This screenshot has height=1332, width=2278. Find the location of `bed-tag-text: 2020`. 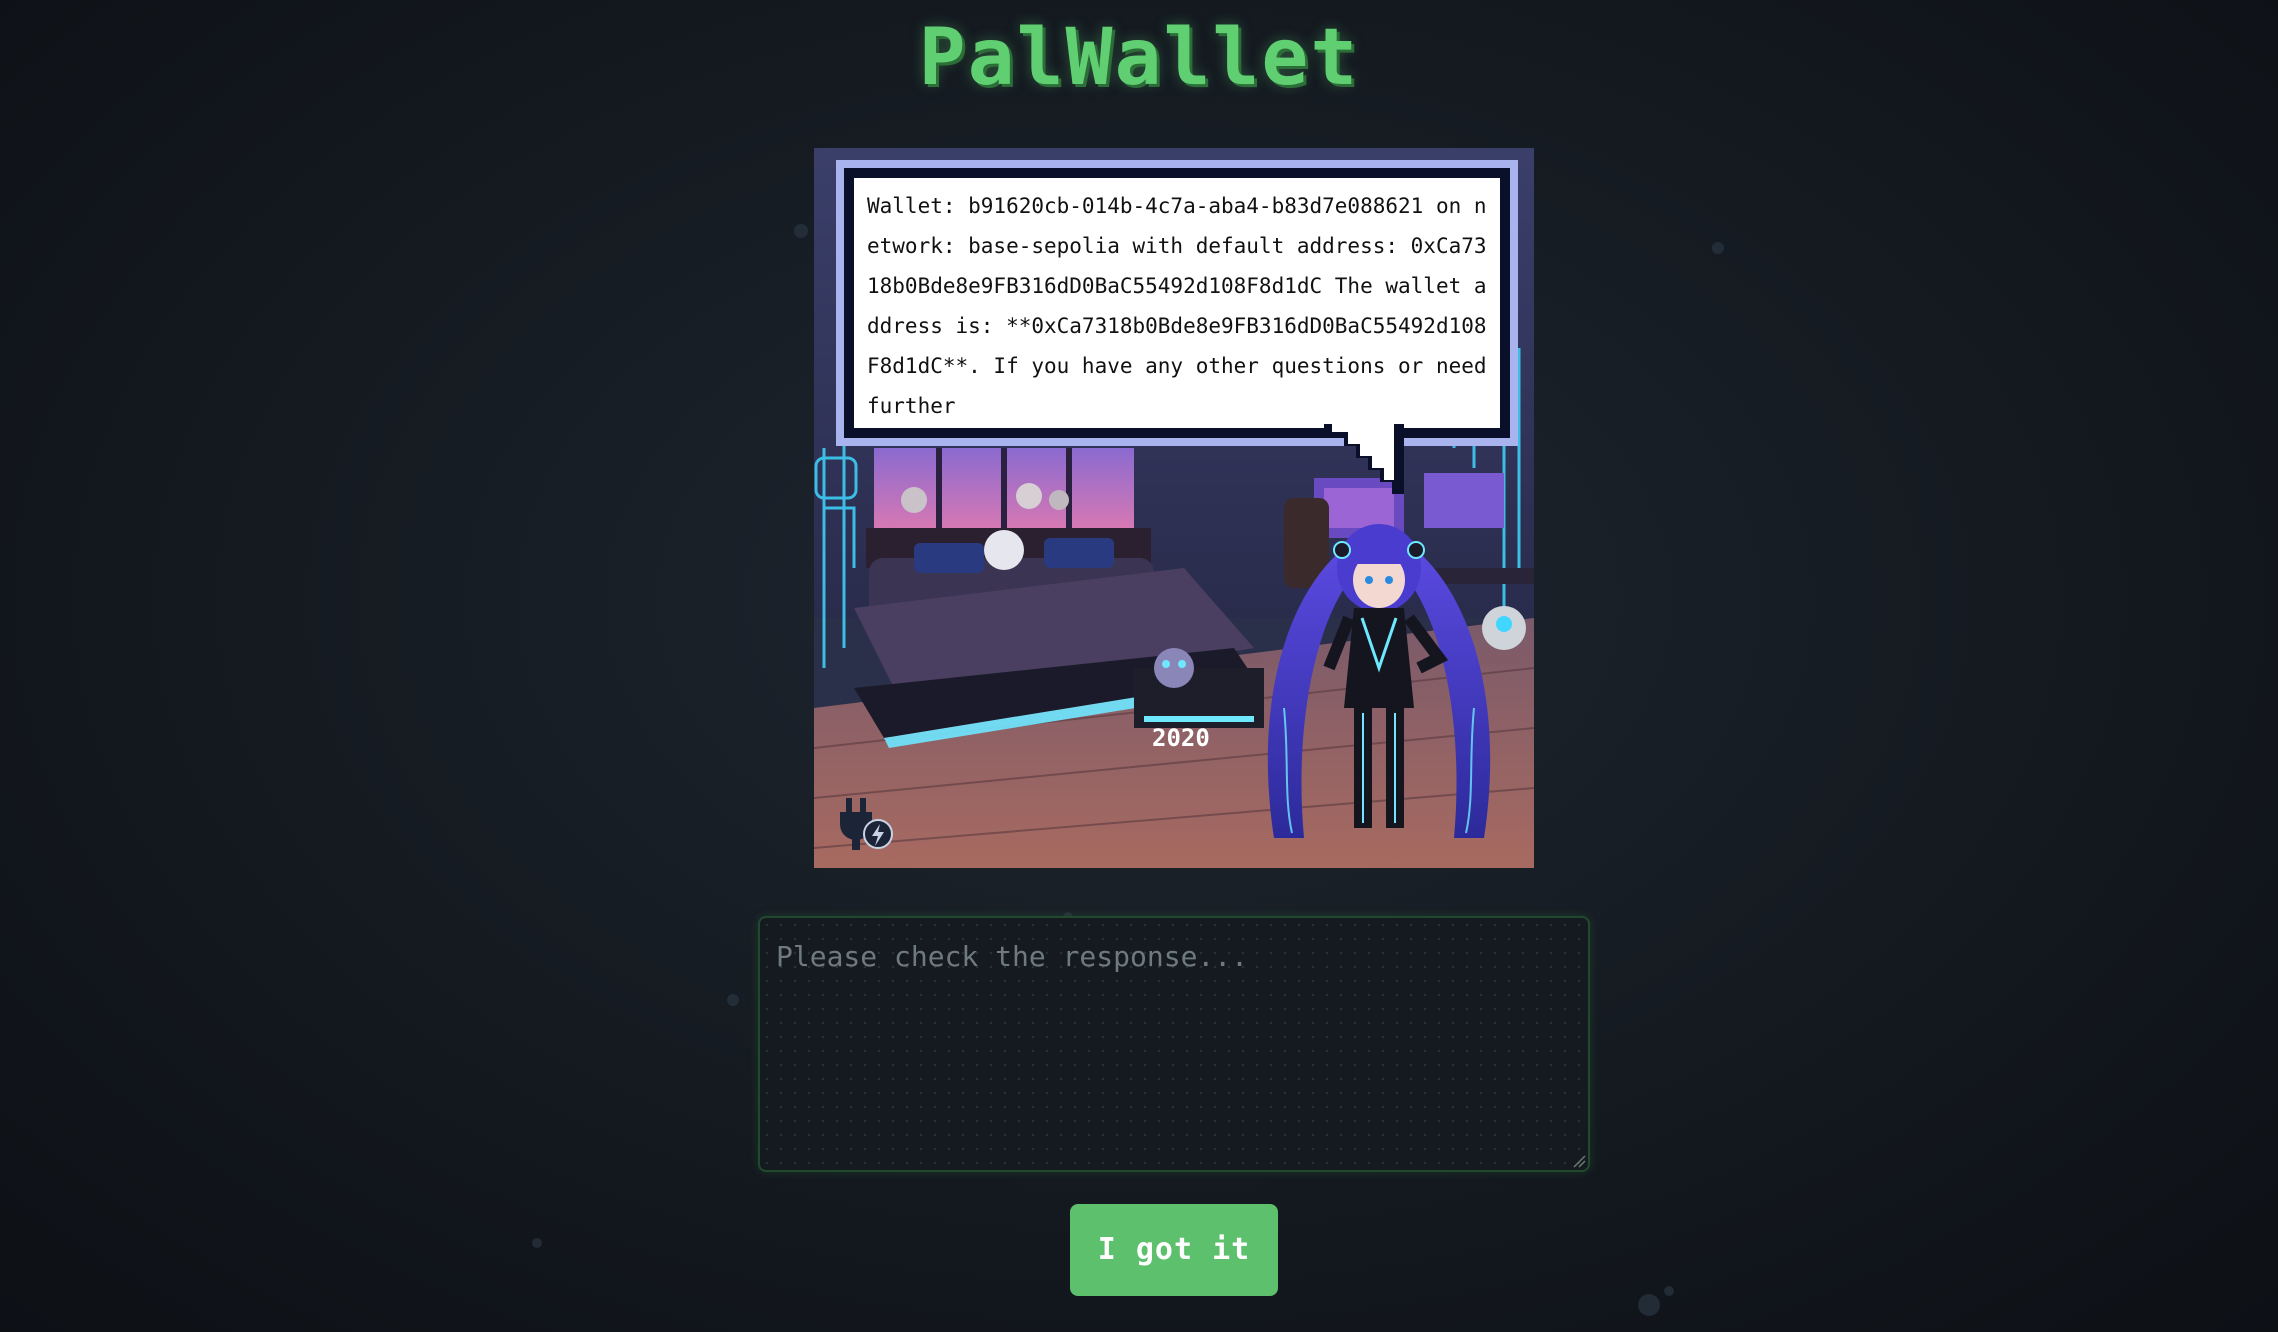

bed-tag-text: 2020 is located at coordinates (1181, 738).